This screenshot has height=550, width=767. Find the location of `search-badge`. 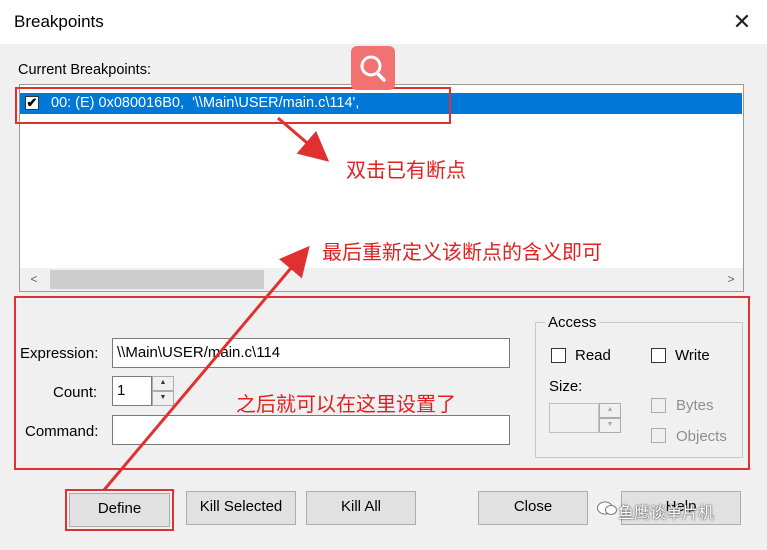

search-badge is located at coordinates (373, 68).